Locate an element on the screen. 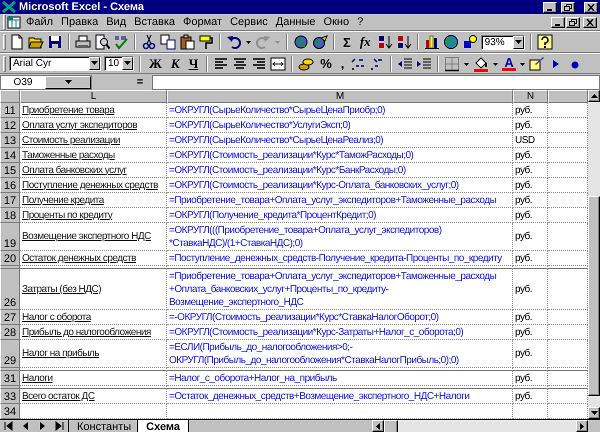 Image resolution: width=600 pixels, height=432 pixels. bold-button: Ж is located at coordinates (155, 64).